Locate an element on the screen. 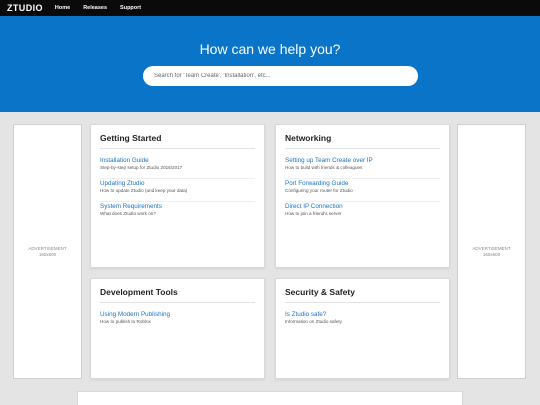  ad-left: ADVERTISEMENT 160x600 is located at coordinates (47, 251).